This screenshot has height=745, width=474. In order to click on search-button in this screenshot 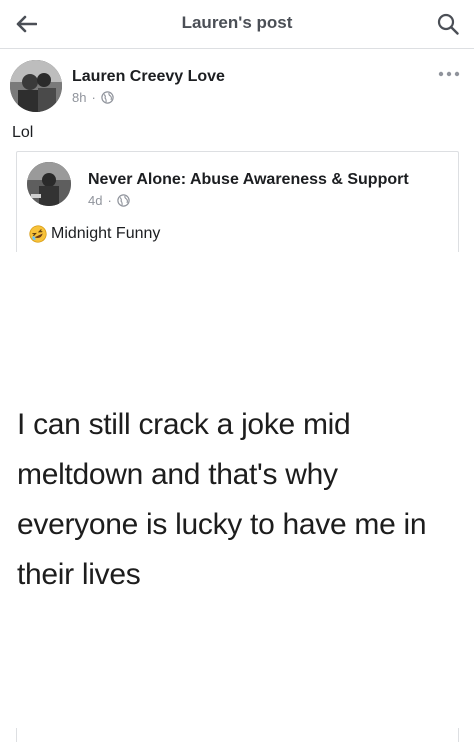, I will do `click(448, 24)`.